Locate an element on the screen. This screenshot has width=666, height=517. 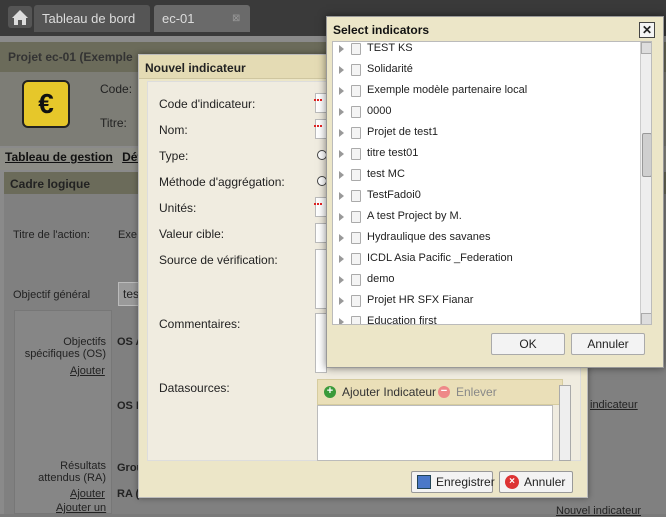
tree-item: Projet de test1 is located at coordinates (485, 136).